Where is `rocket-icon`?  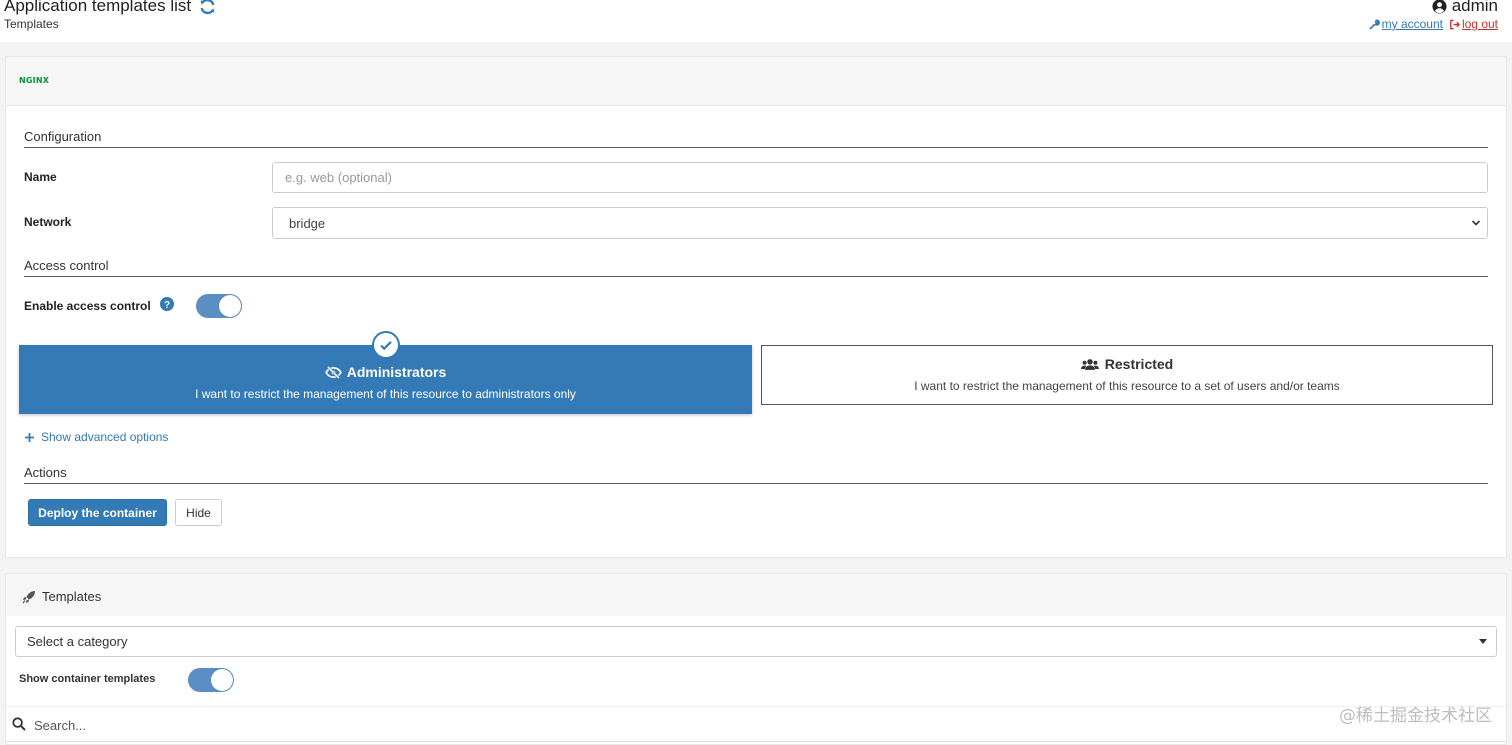
rocket-icon is located at coordinates (28, 596).